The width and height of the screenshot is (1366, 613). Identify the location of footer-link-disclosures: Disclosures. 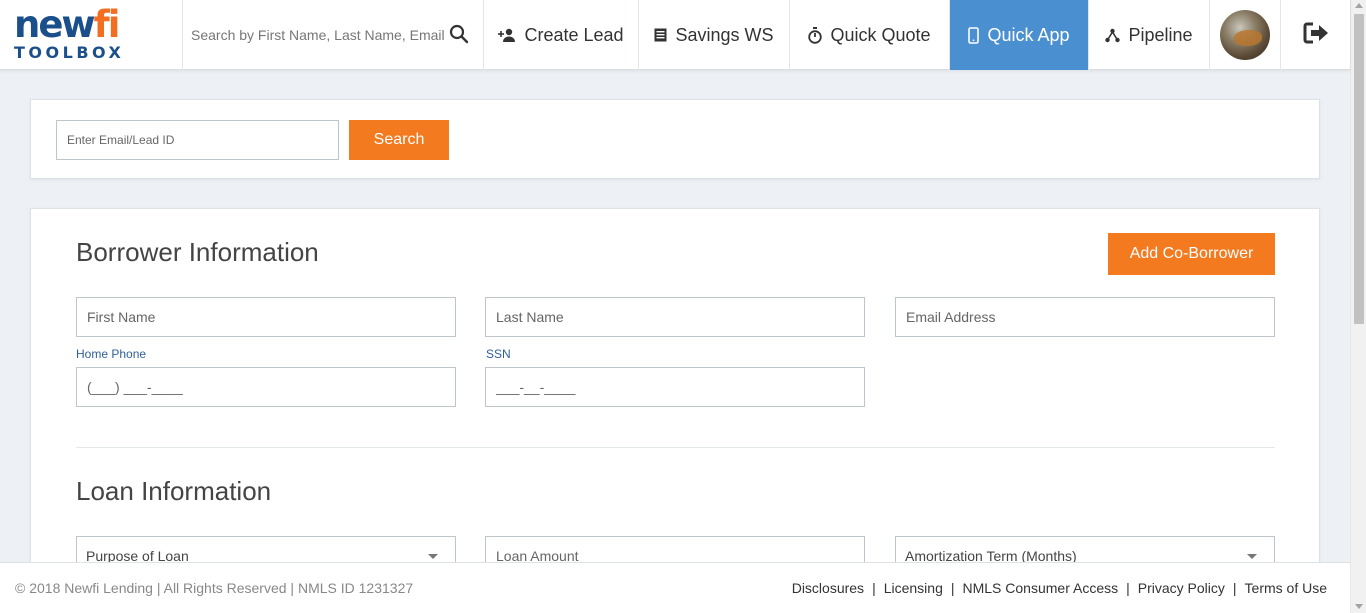
(828, 588).